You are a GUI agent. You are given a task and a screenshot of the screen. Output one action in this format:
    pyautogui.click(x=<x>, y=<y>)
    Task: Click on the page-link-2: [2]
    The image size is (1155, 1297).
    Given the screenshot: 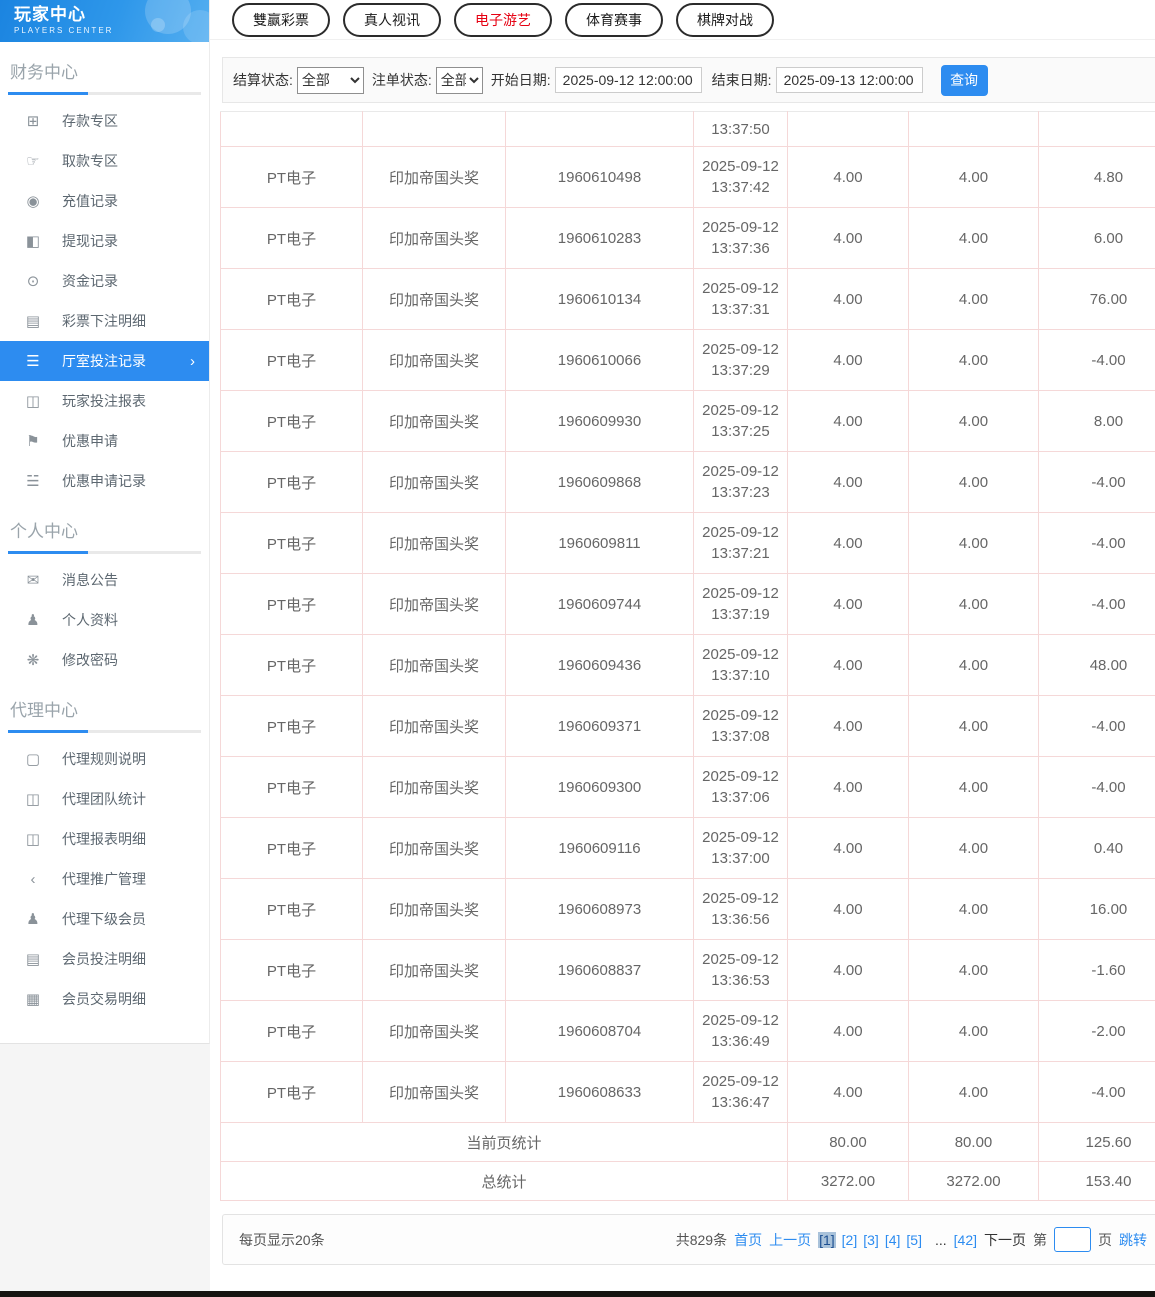 What is the action you would take?
    pyautogui.click(x=850, y=1240)
    